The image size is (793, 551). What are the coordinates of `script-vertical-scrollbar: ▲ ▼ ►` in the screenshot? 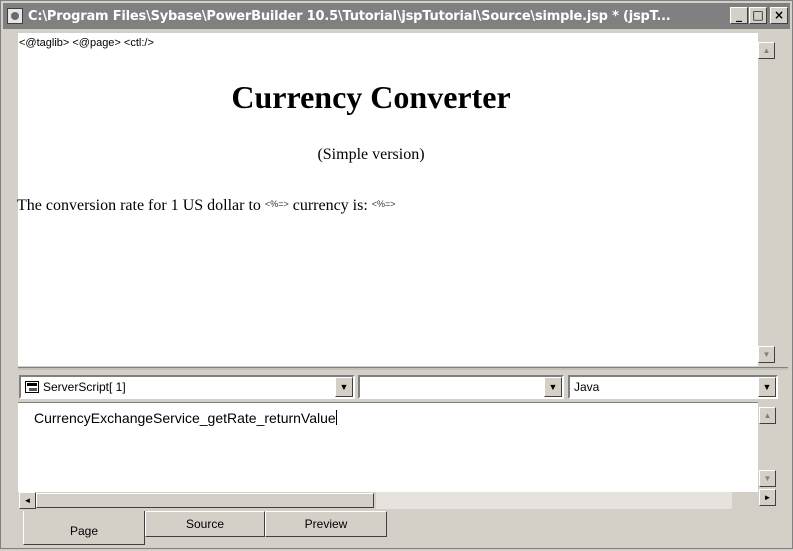 It's located at (772, 455).